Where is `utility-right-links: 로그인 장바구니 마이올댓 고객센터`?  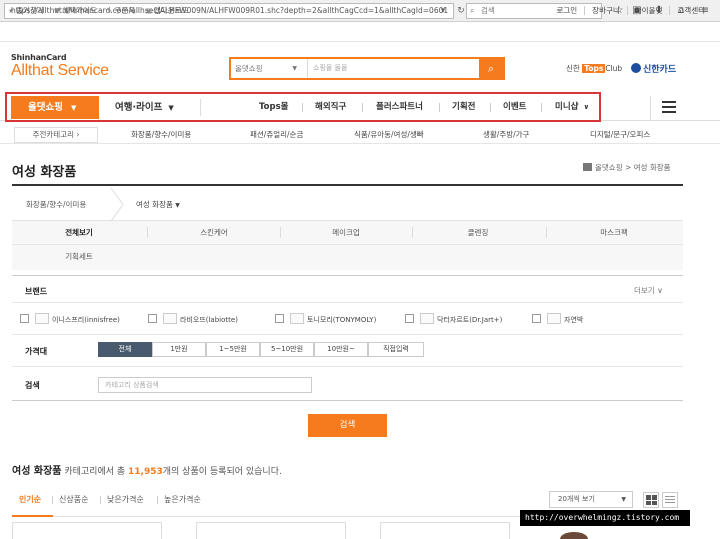
utility-right-links: 로그인 장바구니 마이올댓 고객센터 is located at coordinates (630, 10).